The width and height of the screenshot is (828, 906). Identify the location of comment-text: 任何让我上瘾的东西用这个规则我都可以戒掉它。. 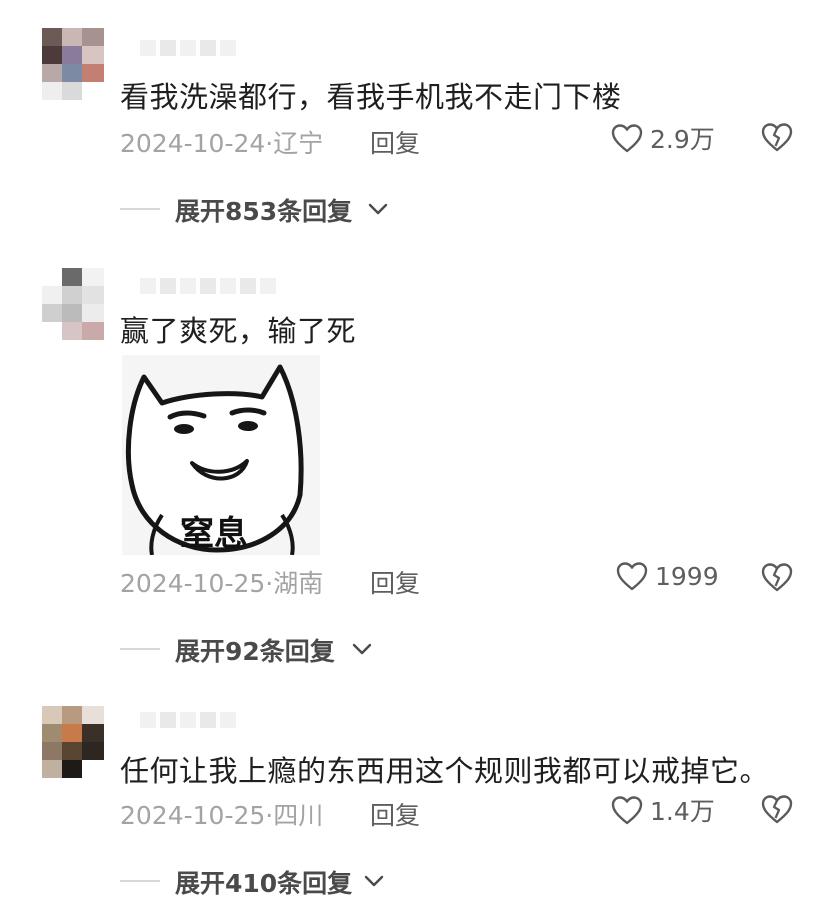
(445, 771).